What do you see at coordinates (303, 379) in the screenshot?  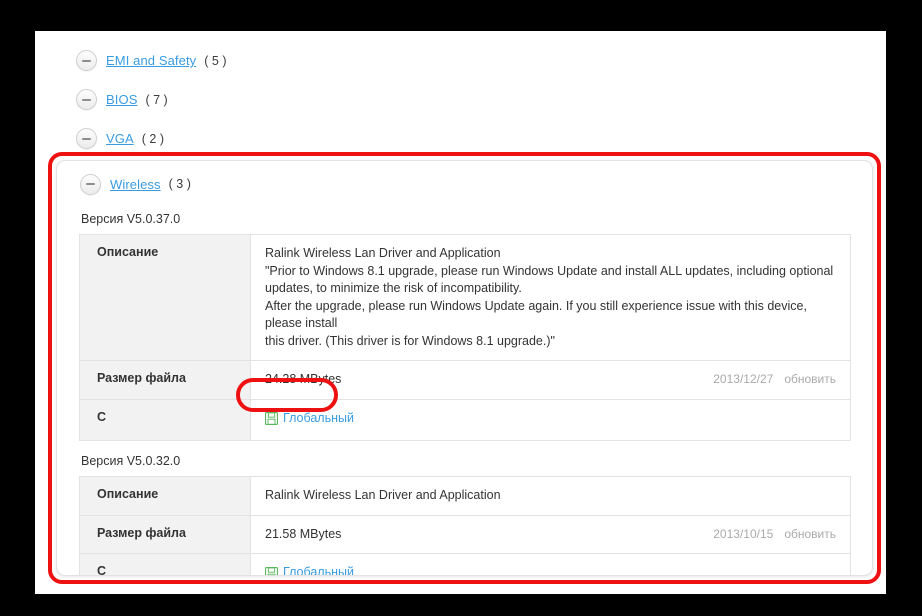 I see `filesize-value-1: 24.28 MBytes` at bounding box center [303, 379].